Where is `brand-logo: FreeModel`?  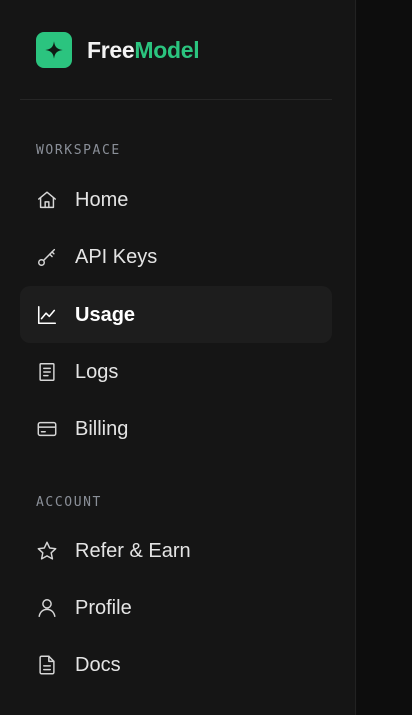 brand-logo: FreeModel is located at coordinates (118, 50).